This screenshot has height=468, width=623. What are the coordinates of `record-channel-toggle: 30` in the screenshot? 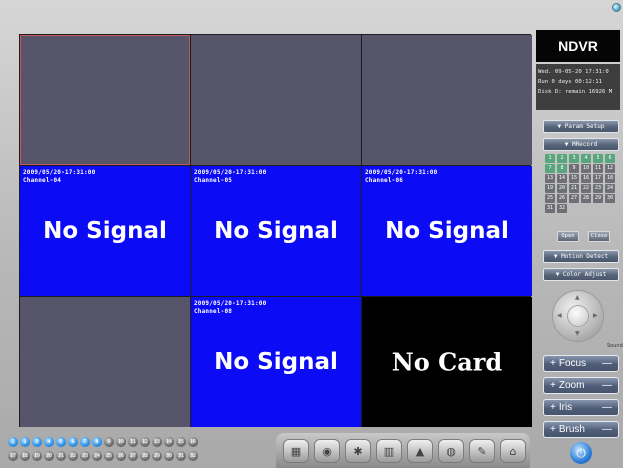 It's located at (610, 198).